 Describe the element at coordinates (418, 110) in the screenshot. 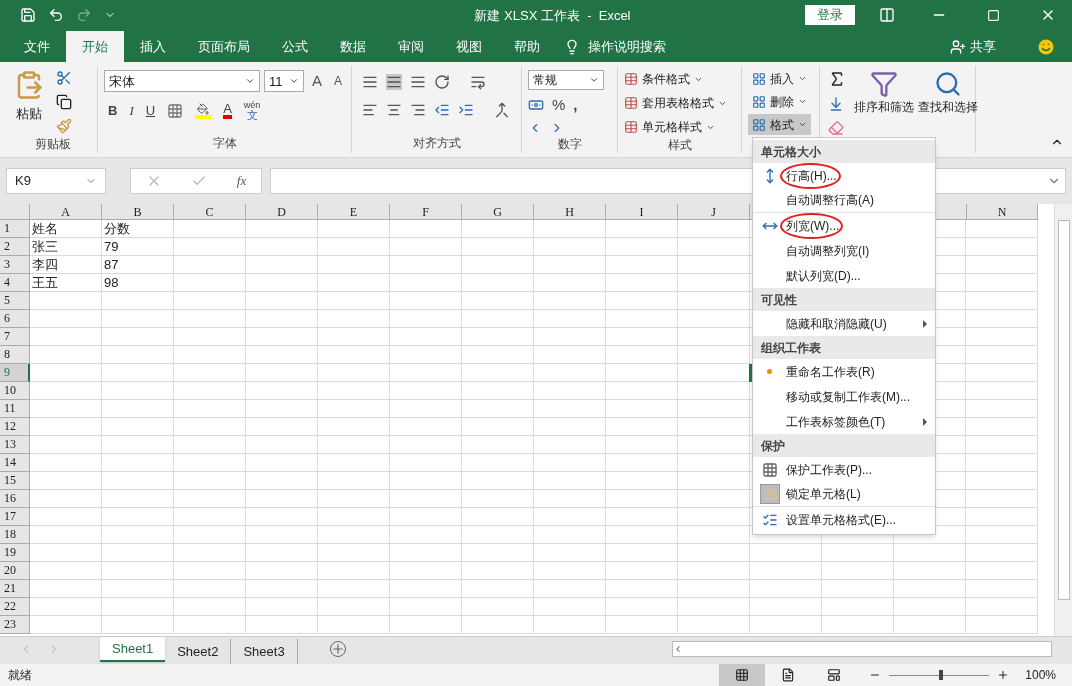

I see `align-right-icon` at that location.